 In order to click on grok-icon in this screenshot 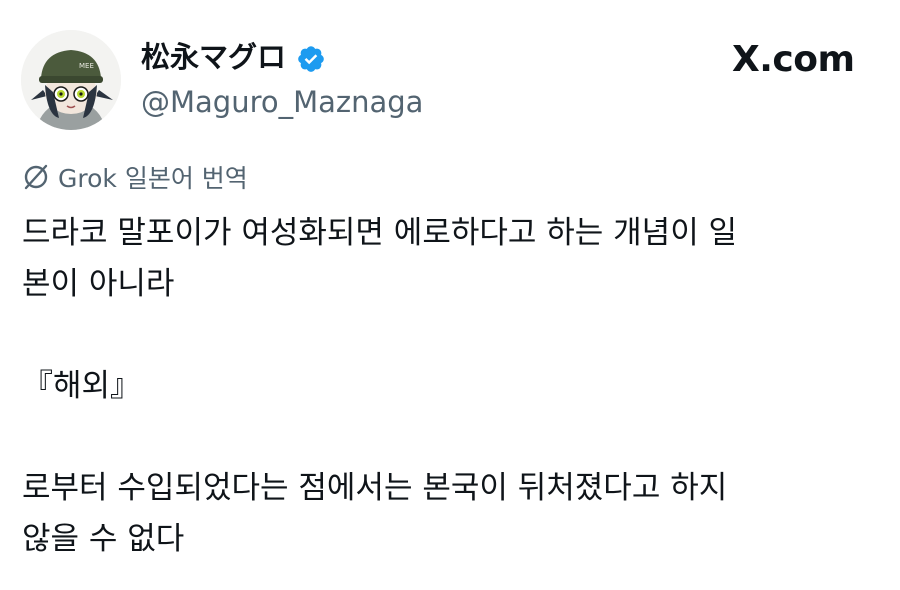, I will do `click(36, 177)`.